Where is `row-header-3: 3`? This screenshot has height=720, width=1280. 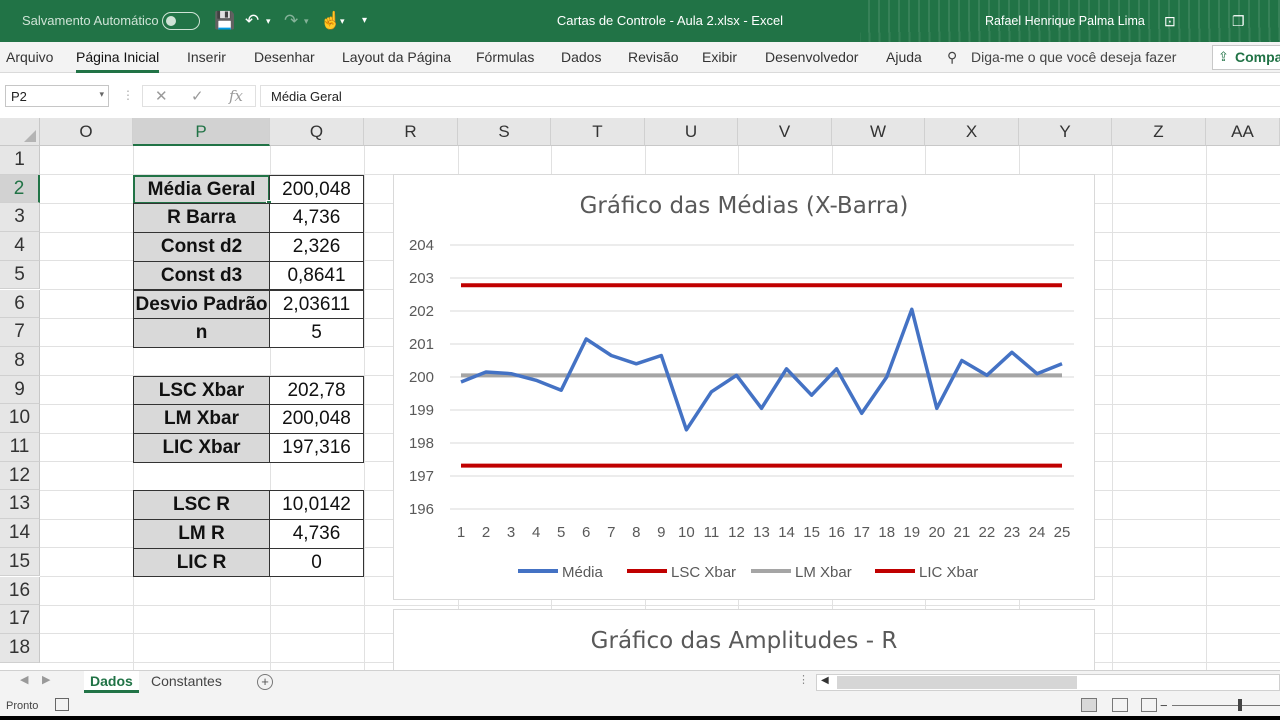 row-header-3: 3 is located at coordinates (20, 218).